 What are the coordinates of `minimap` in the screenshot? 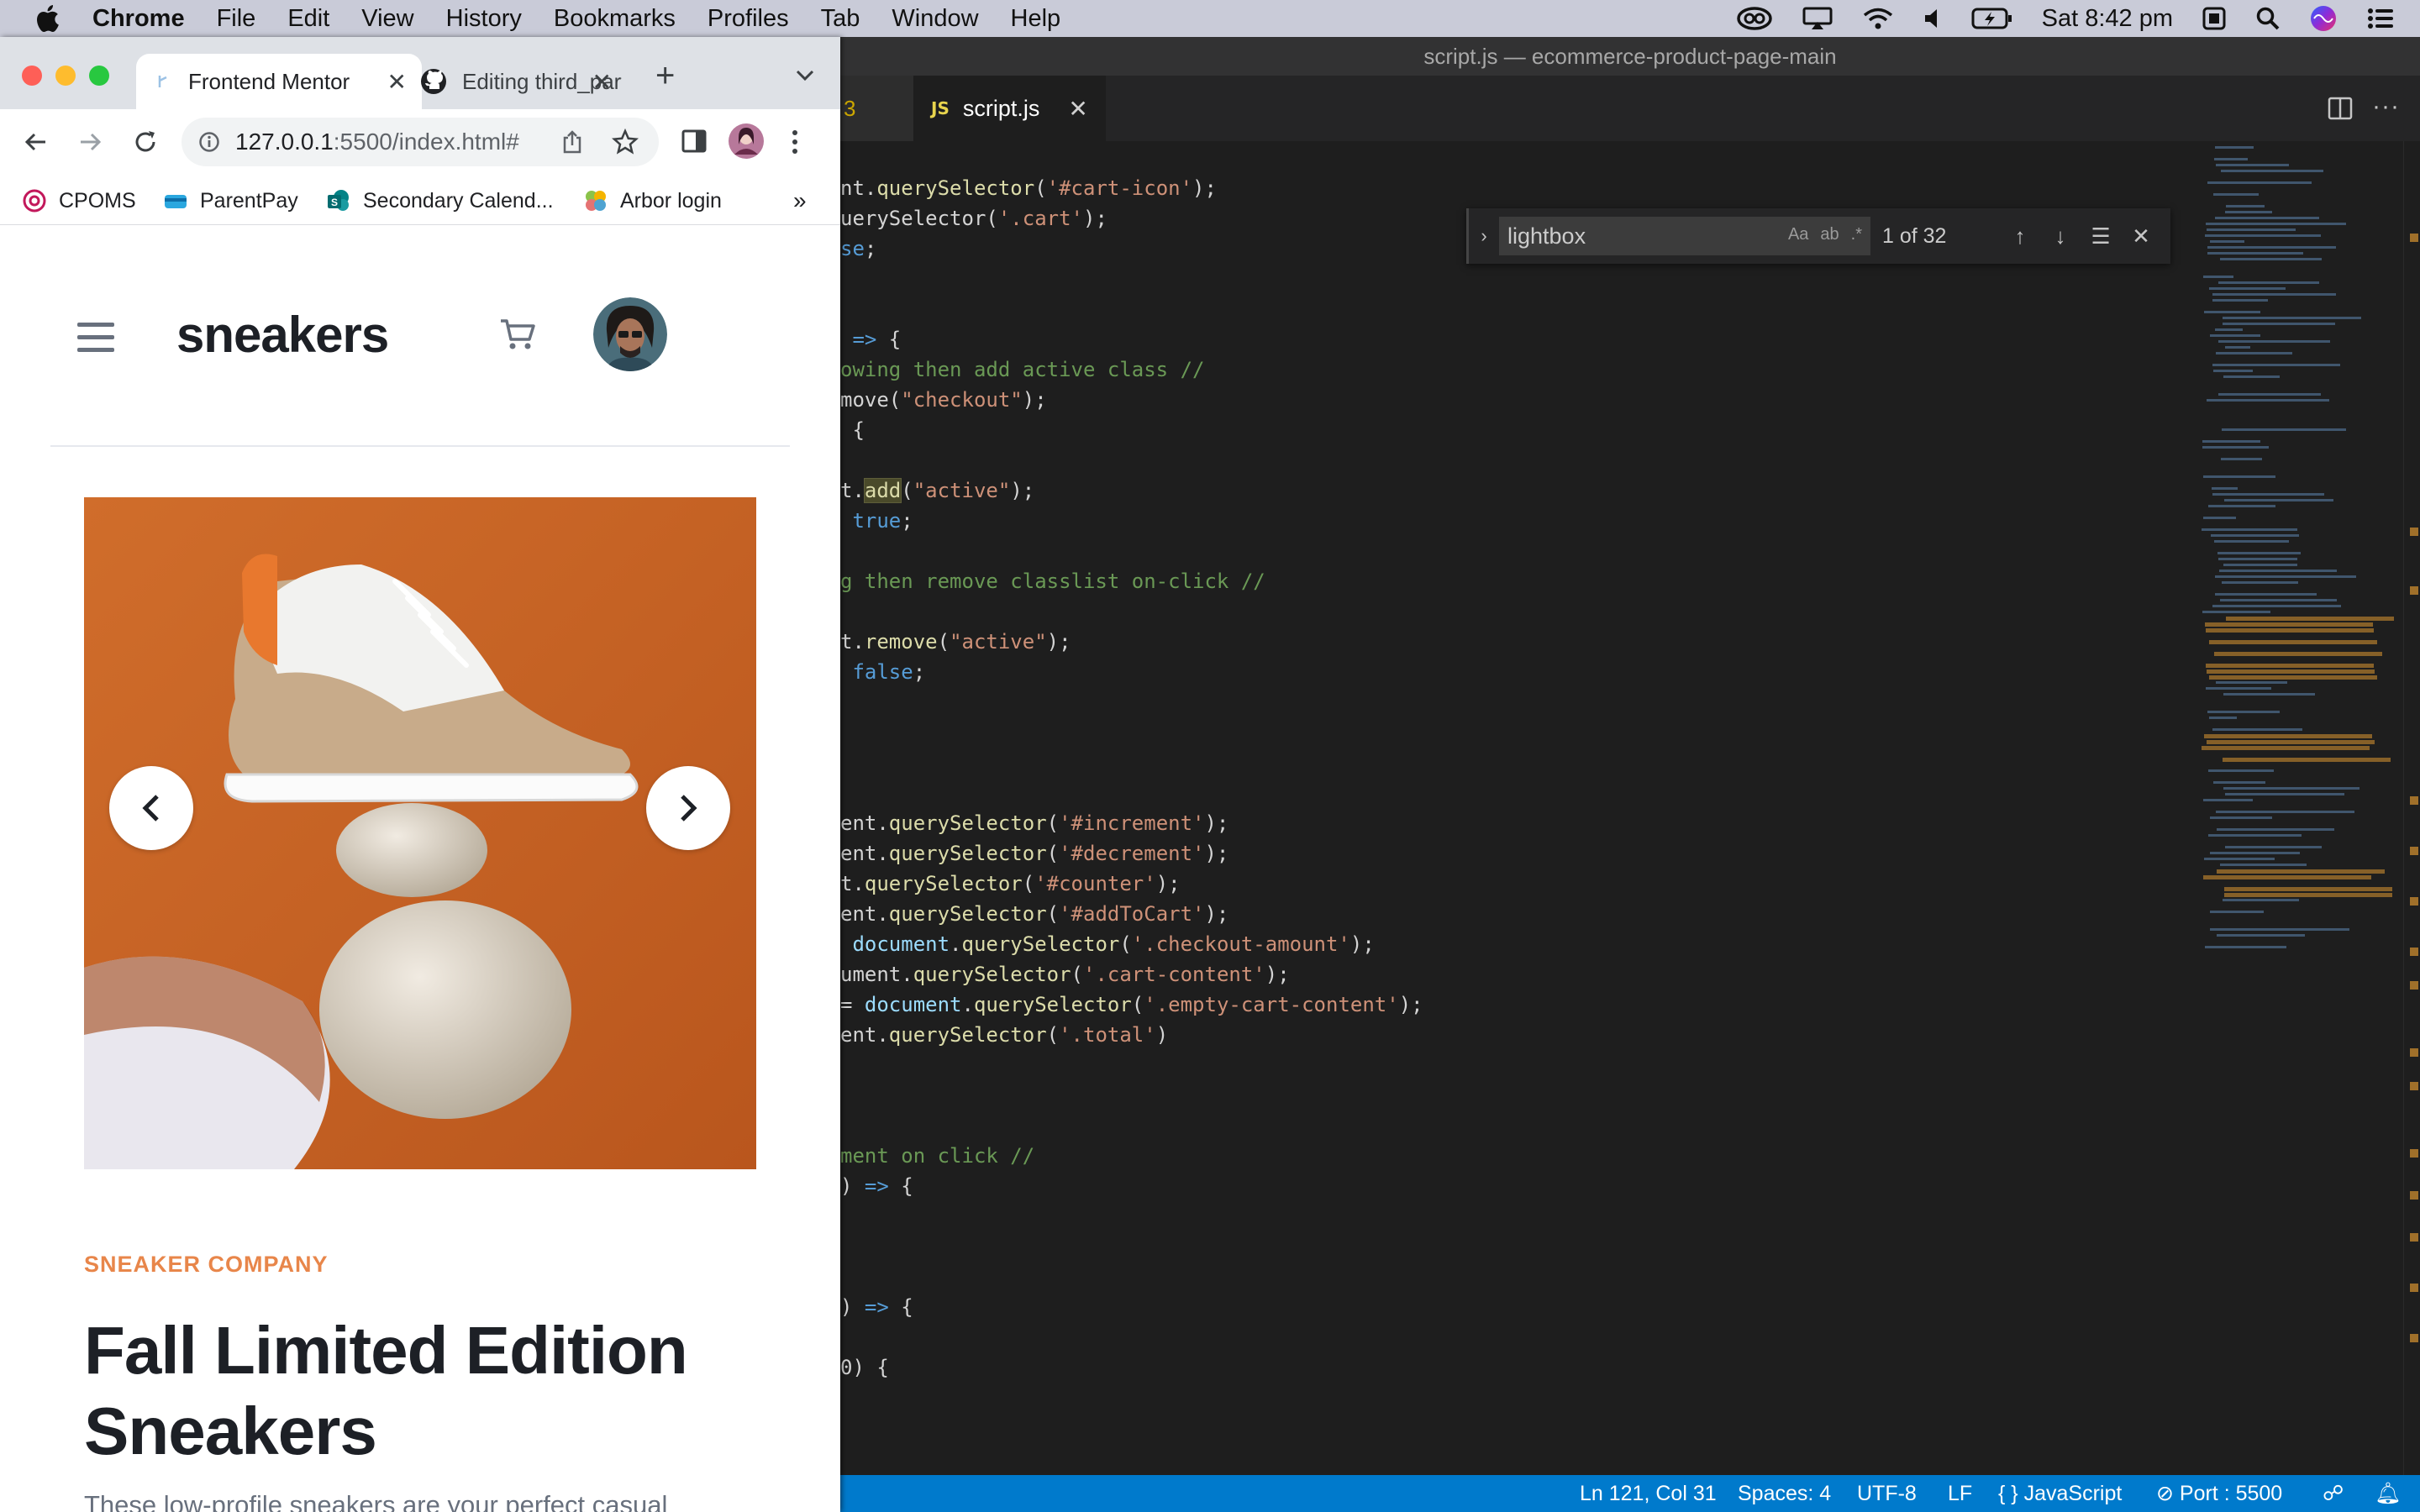 It's located at (2299, 809).